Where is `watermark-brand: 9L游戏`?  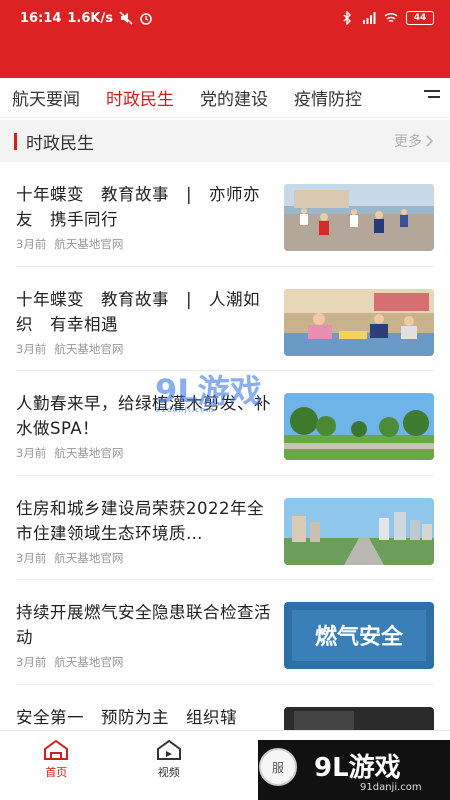 watermark-brand: 9L游戏 is located at coordinates (208, 391).